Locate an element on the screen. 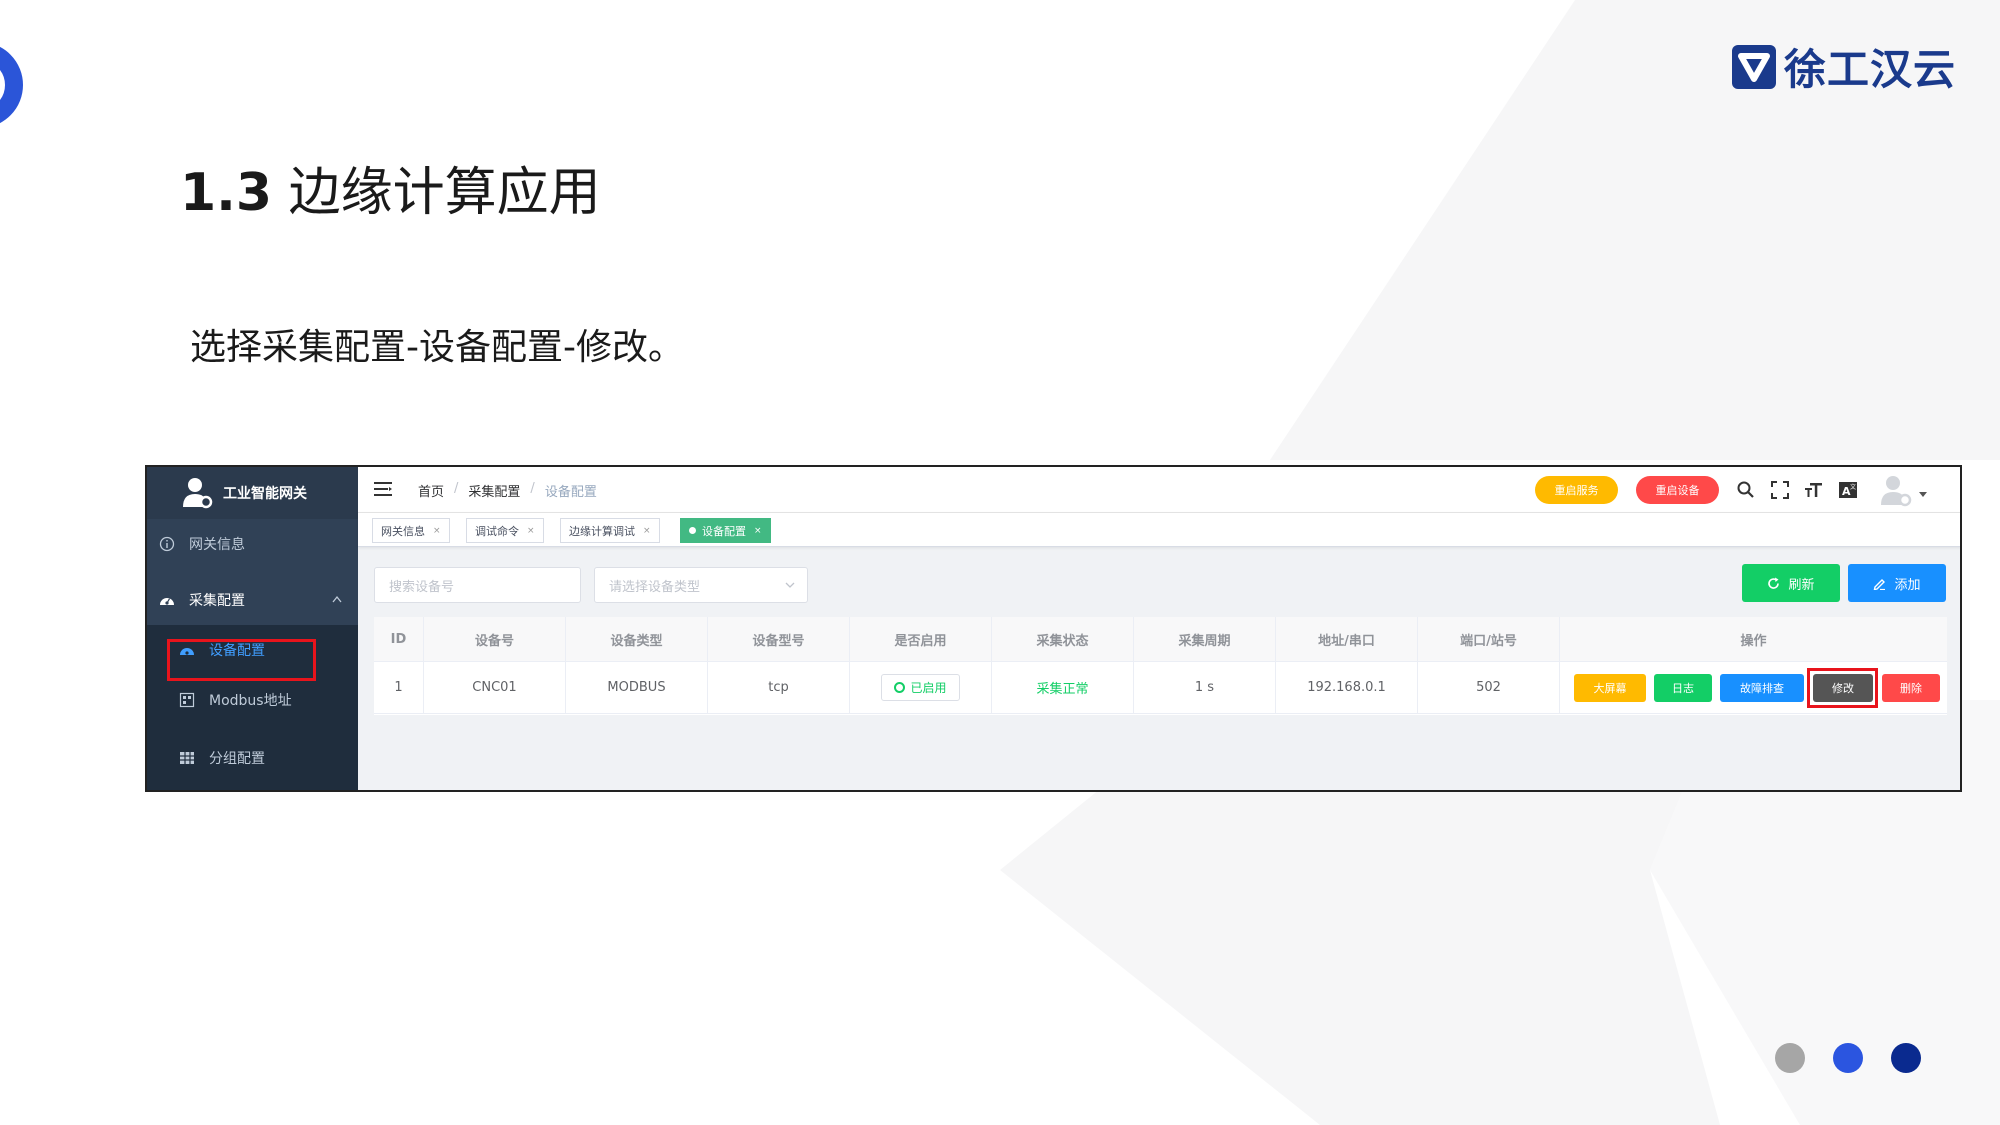  breadcrumb-collect-config: 采集配置 is located at coordinates (494, 490).